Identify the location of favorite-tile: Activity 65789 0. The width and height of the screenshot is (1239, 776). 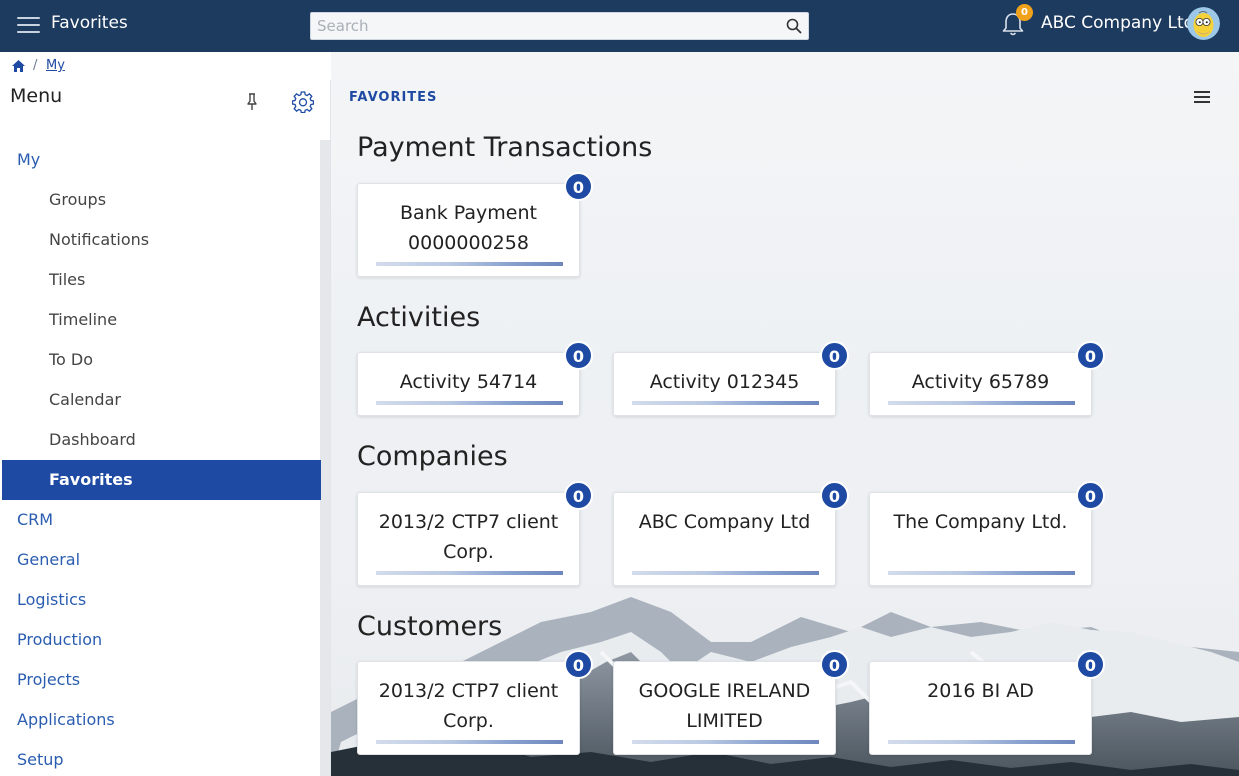
(987, 378).